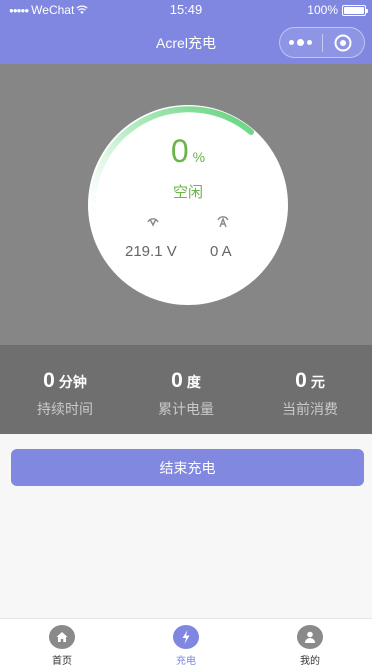 The width and height of the screenshot is (372, 667). I want to click on stat-energy: 0度 累计电量, so click(186, 389).